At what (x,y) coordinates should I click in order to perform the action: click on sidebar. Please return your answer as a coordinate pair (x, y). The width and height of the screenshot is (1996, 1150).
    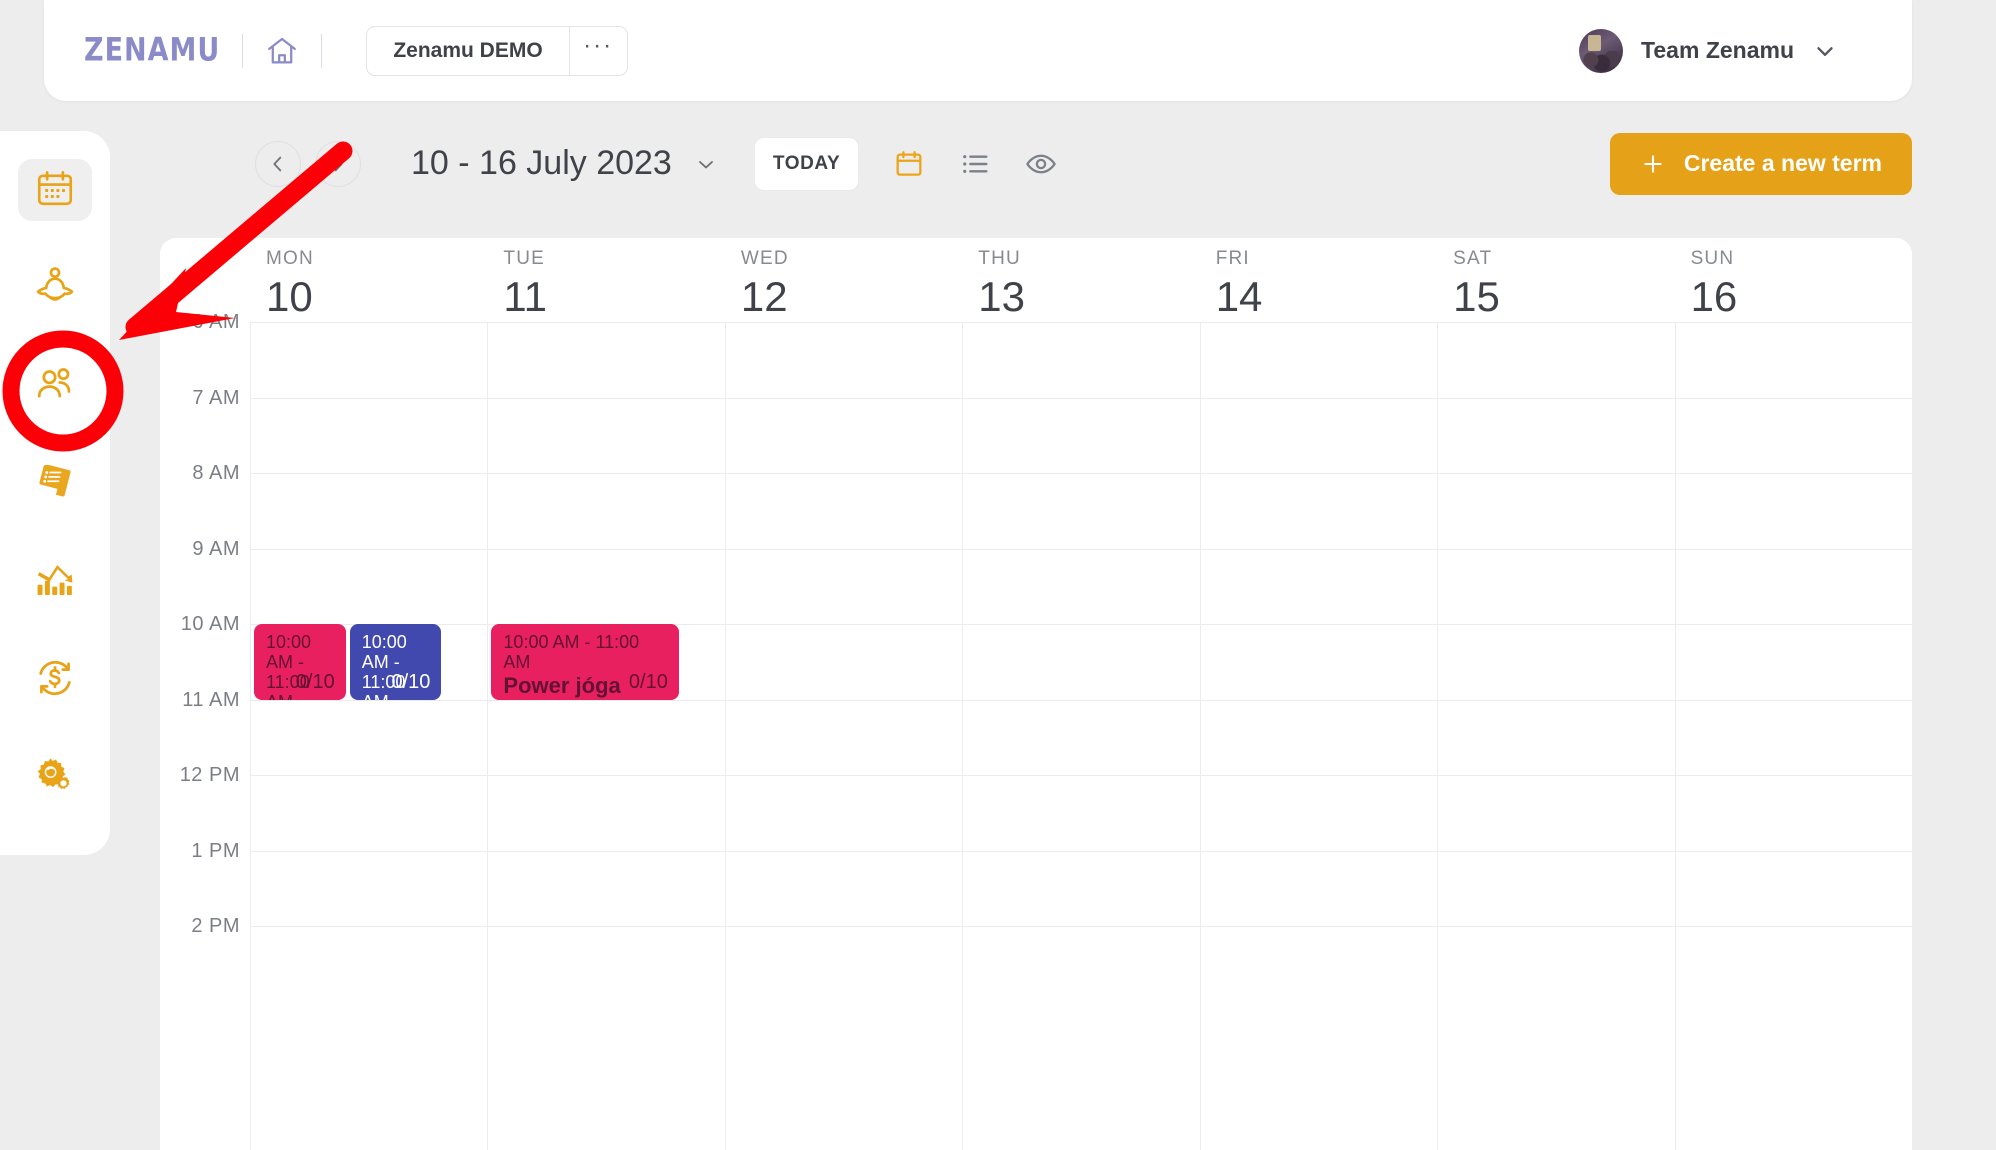
    Looking at the image, I should click on (55, 493).